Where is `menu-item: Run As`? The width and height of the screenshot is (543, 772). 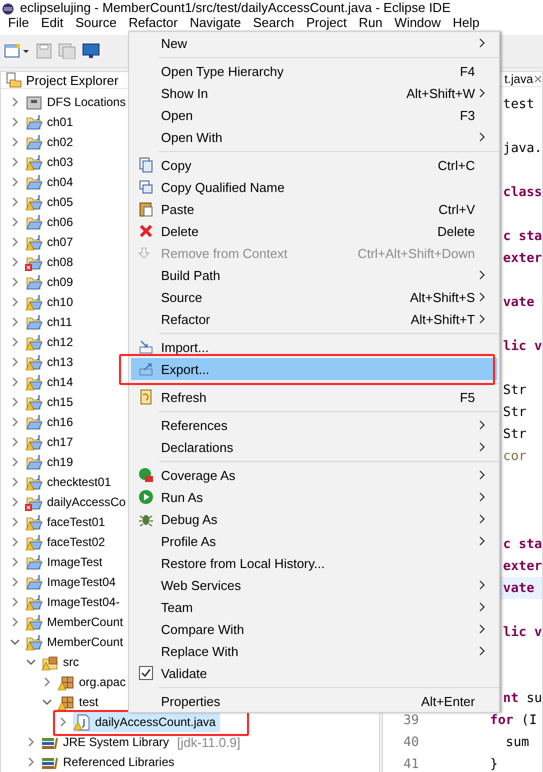 menu-item: Run As is located at coordinates (314, 497).